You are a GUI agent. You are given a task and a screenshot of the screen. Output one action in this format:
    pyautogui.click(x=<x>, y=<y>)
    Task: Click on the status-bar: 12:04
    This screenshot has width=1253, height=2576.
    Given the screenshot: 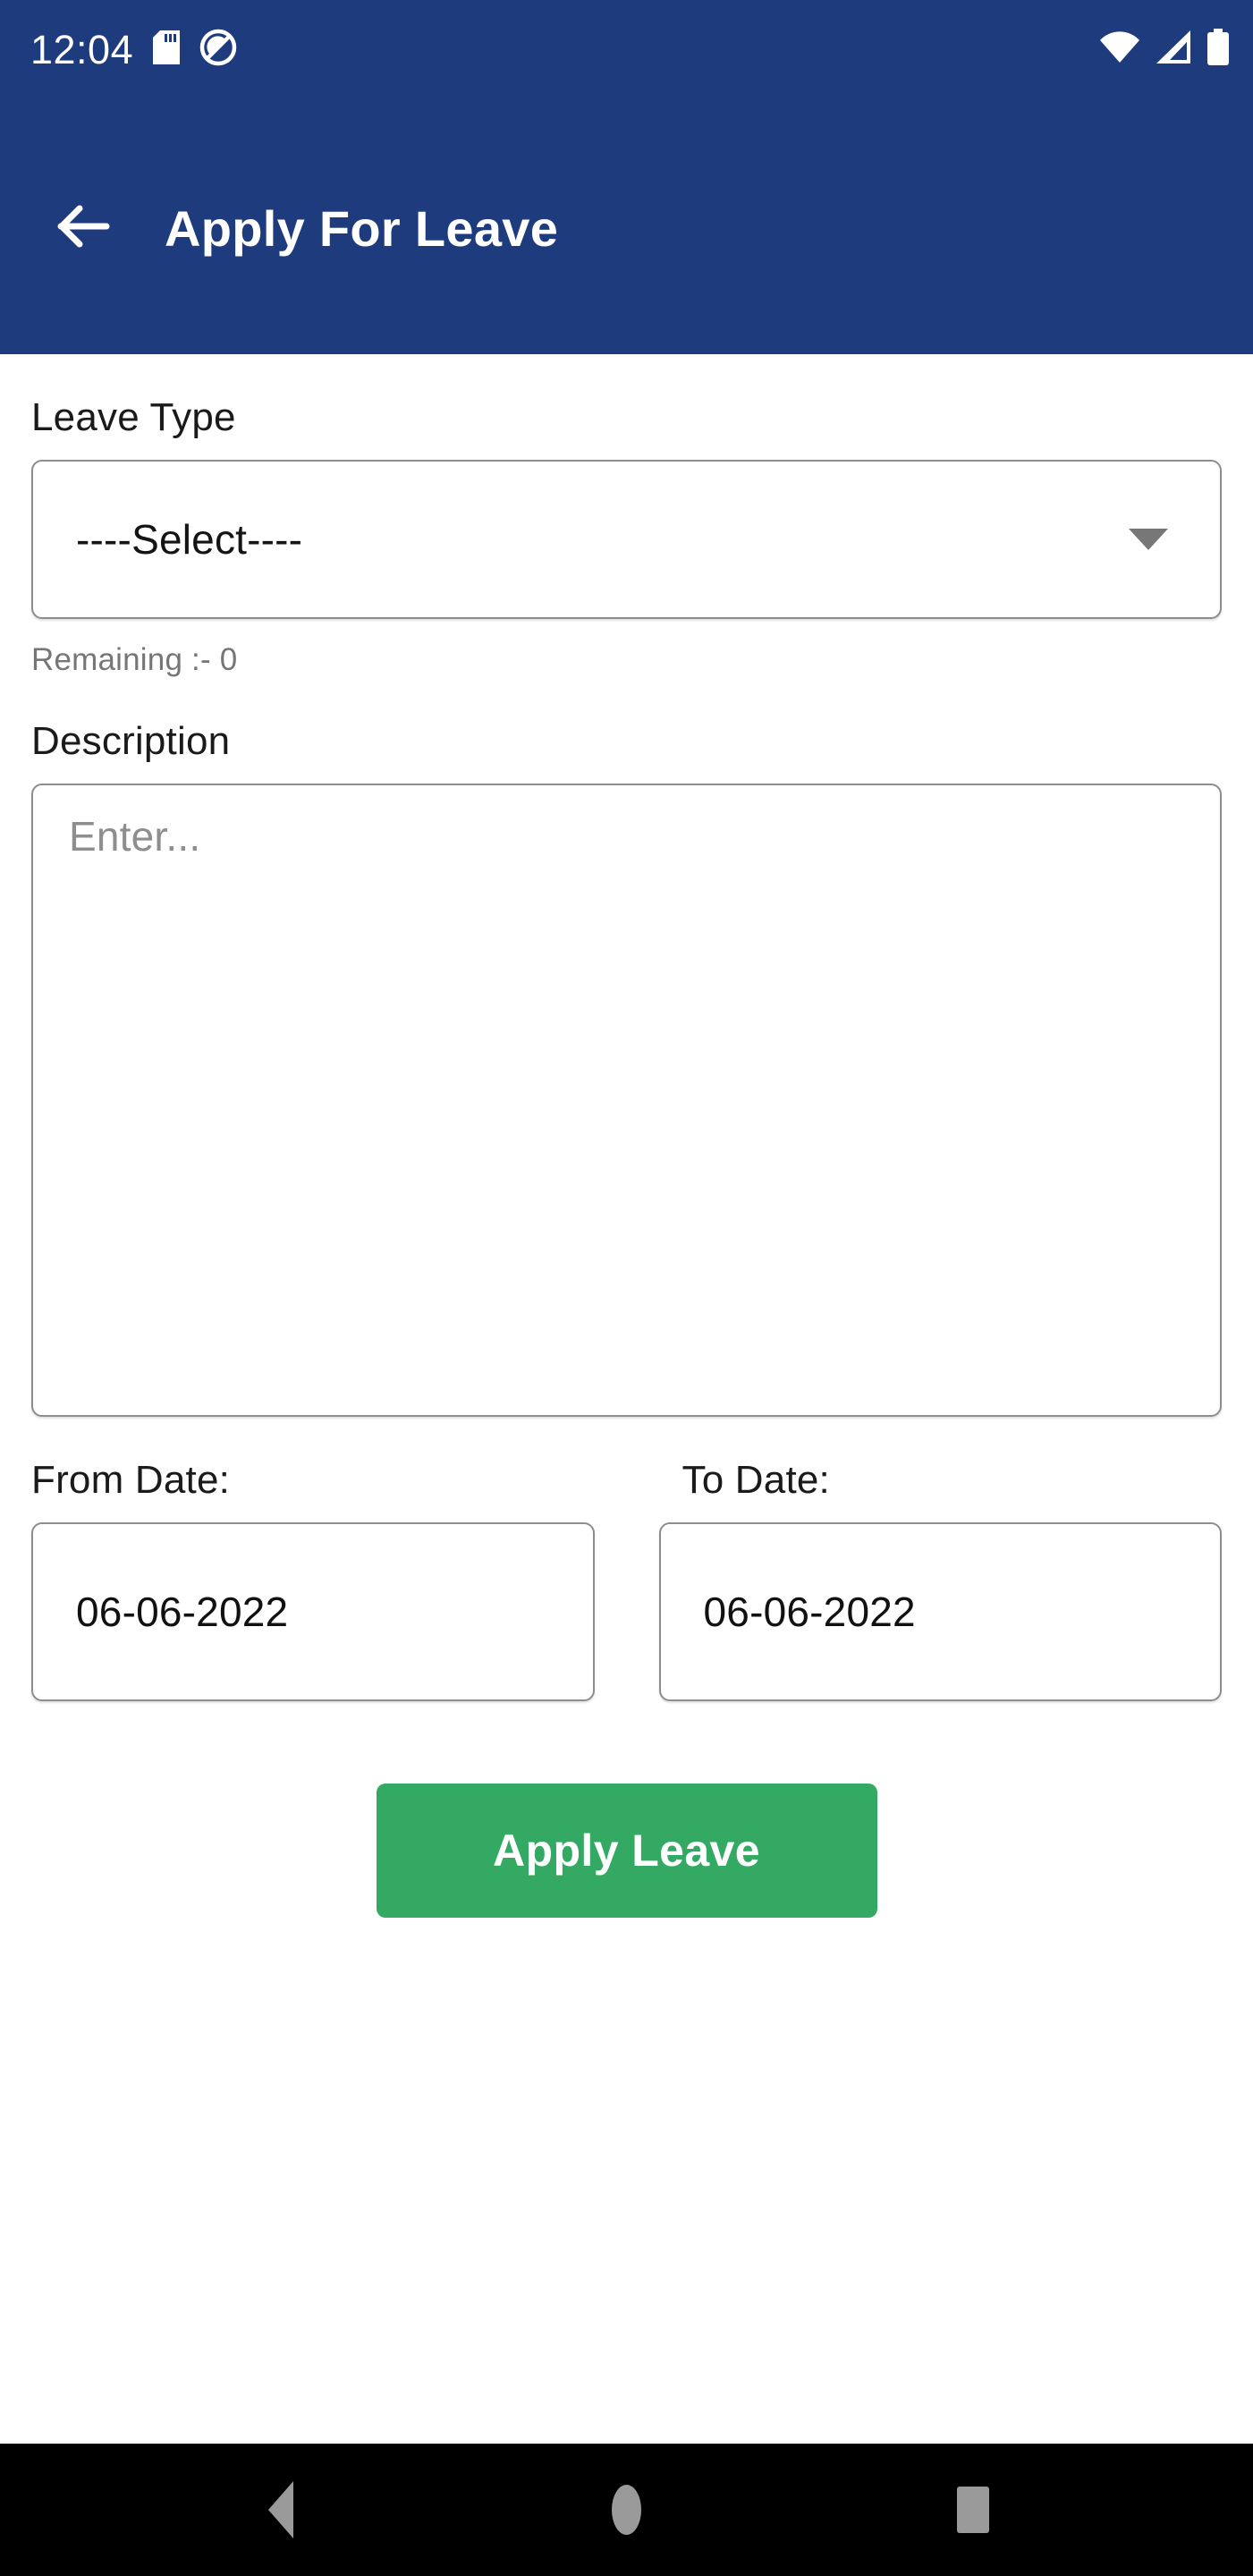 What is the action you would take?
    pyautogui.click(x=626, y=49)
    